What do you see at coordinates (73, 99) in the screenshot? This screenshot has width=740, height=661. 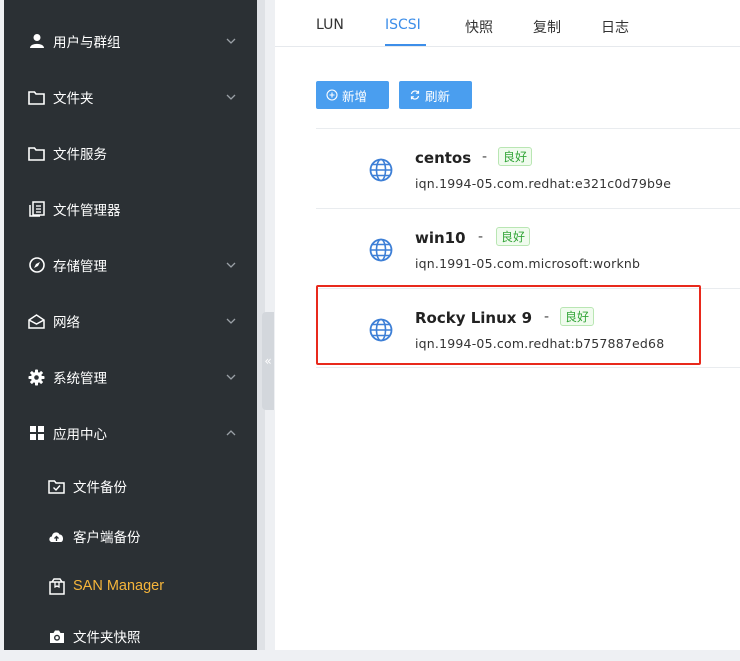 I see `sidebar-item-label: 文件夹` at bounding box center [73, 99].